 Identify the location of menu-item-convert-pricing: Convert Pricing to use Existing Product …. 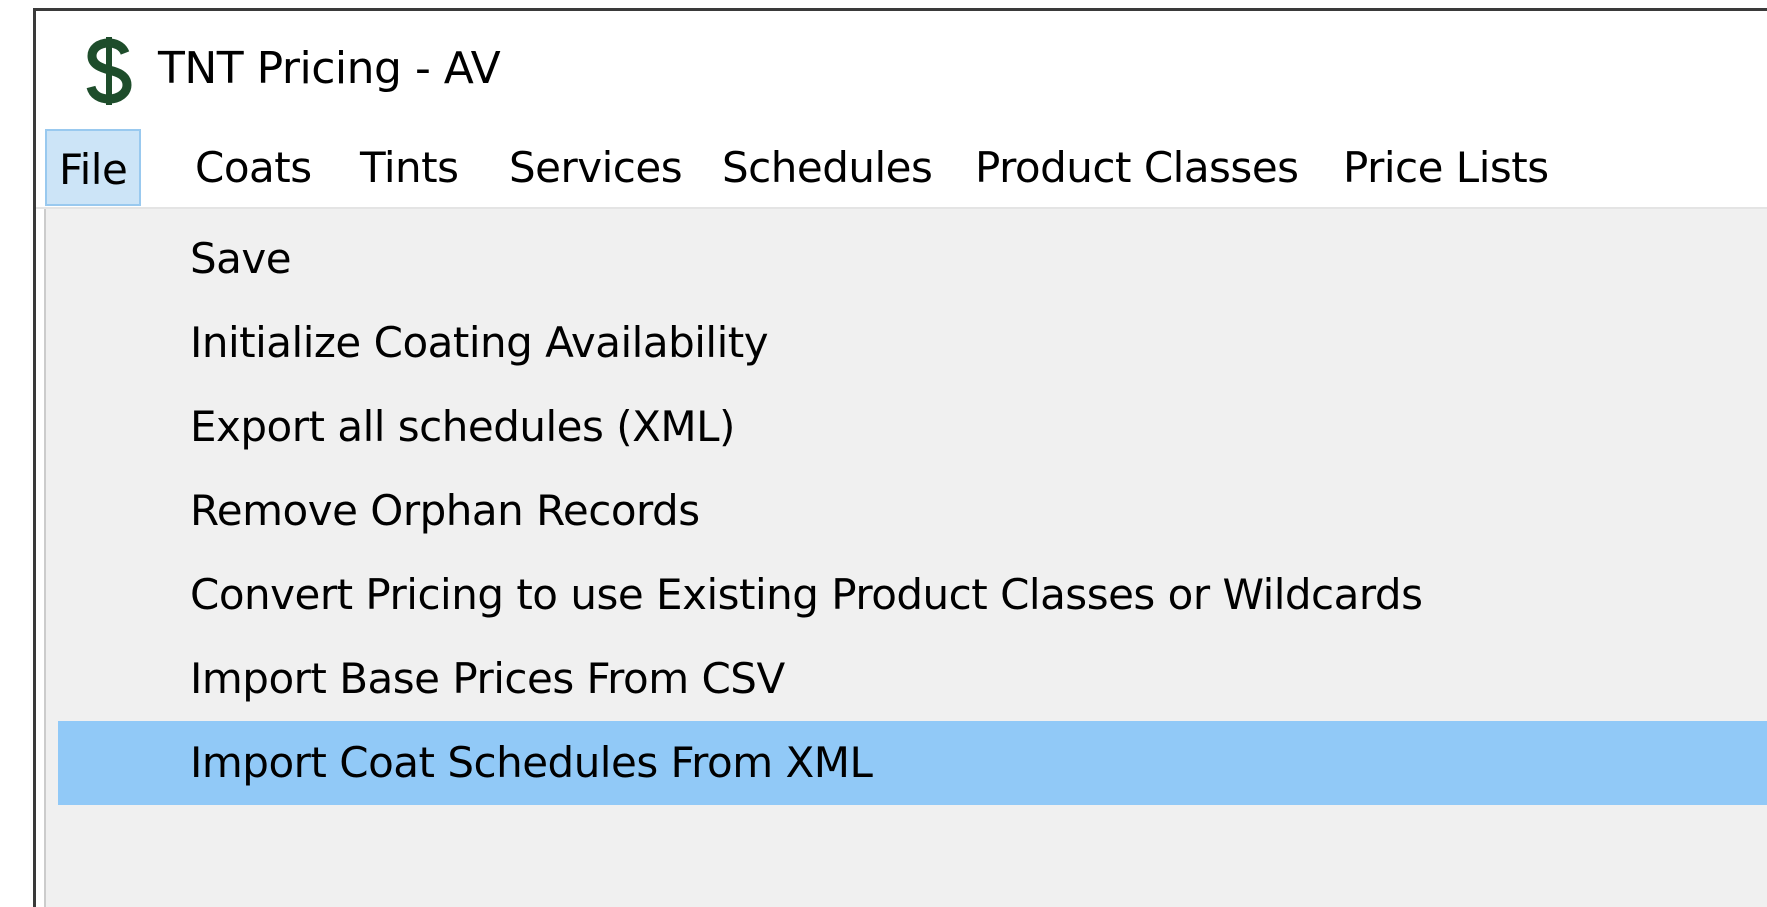
(912, 595).